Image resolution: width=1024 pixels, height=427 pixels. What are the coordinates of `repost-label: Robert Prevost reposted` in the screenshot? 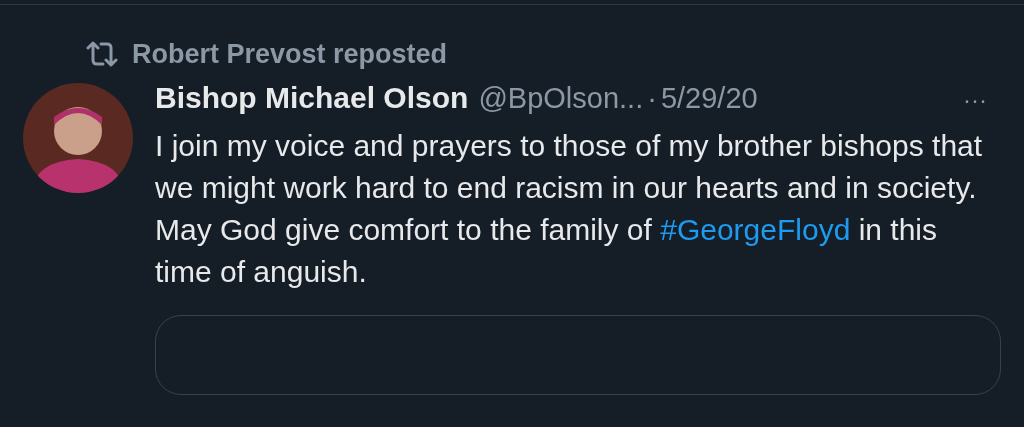 It's located at (290, 54).